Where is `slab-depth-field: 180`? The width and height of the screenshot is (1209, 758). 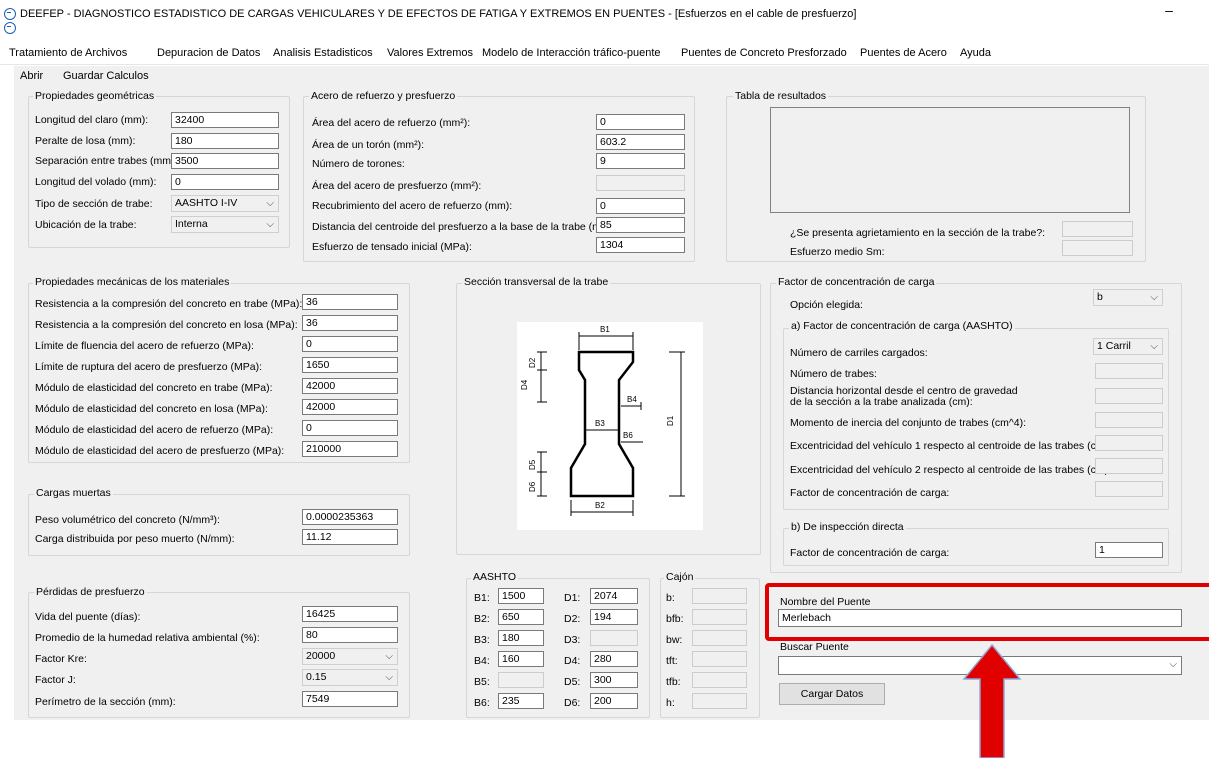
slab-depth-field: 180 is located at coordinates (225, 141).